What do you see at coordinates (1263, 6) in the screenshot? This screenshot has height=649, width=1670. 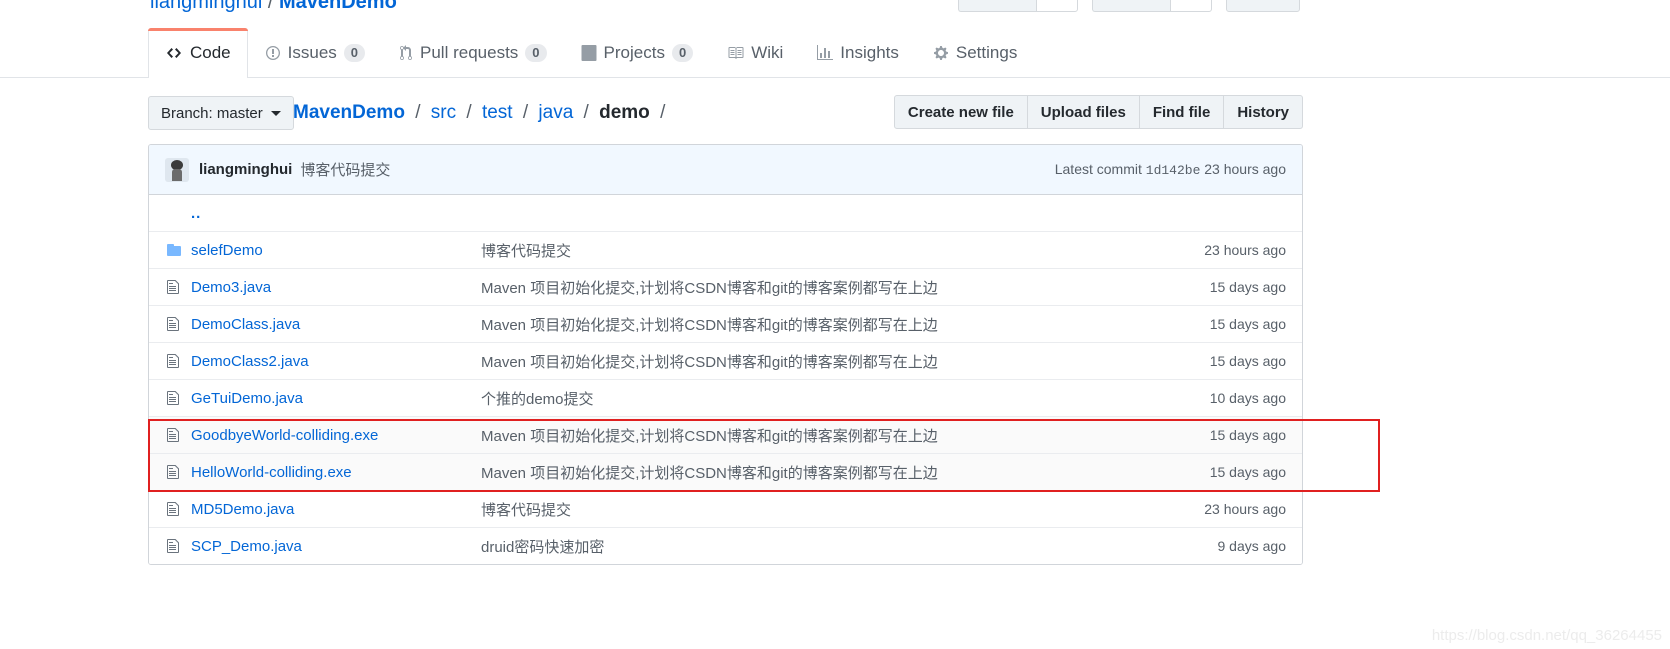 I see `fork-button` at bounding box center [1263, 6].